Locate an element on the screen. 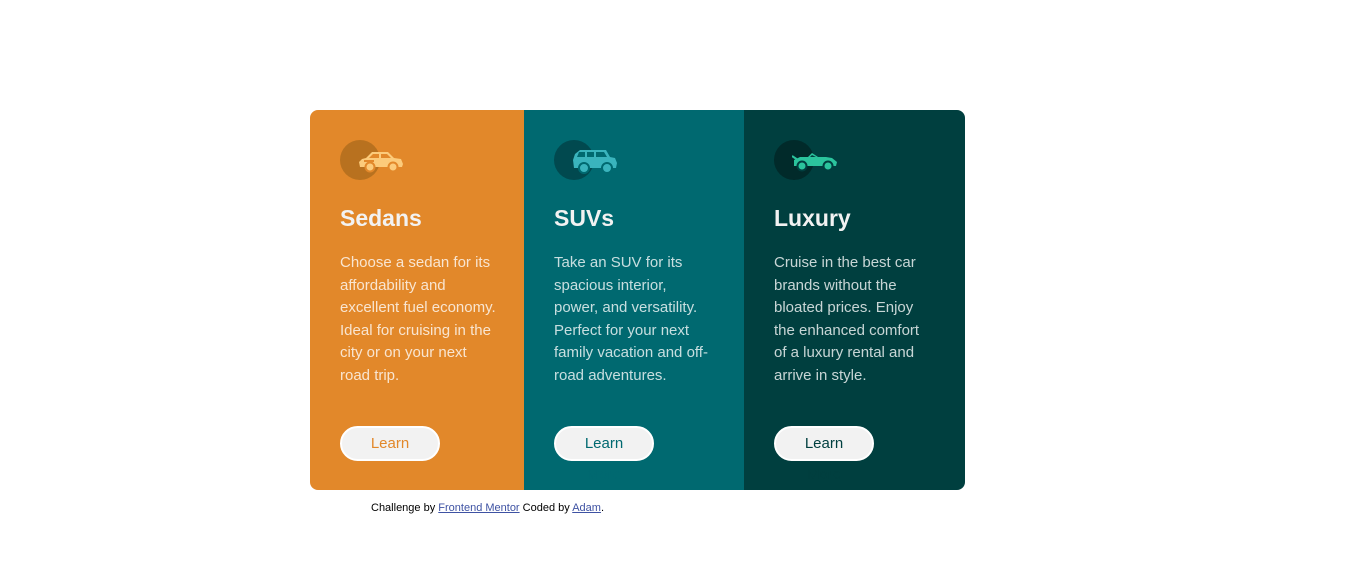 The width and height of the screenshot is (1366, 568). frontend-mentor-link: Frontend Mentor is located at coordinates (478, 508).